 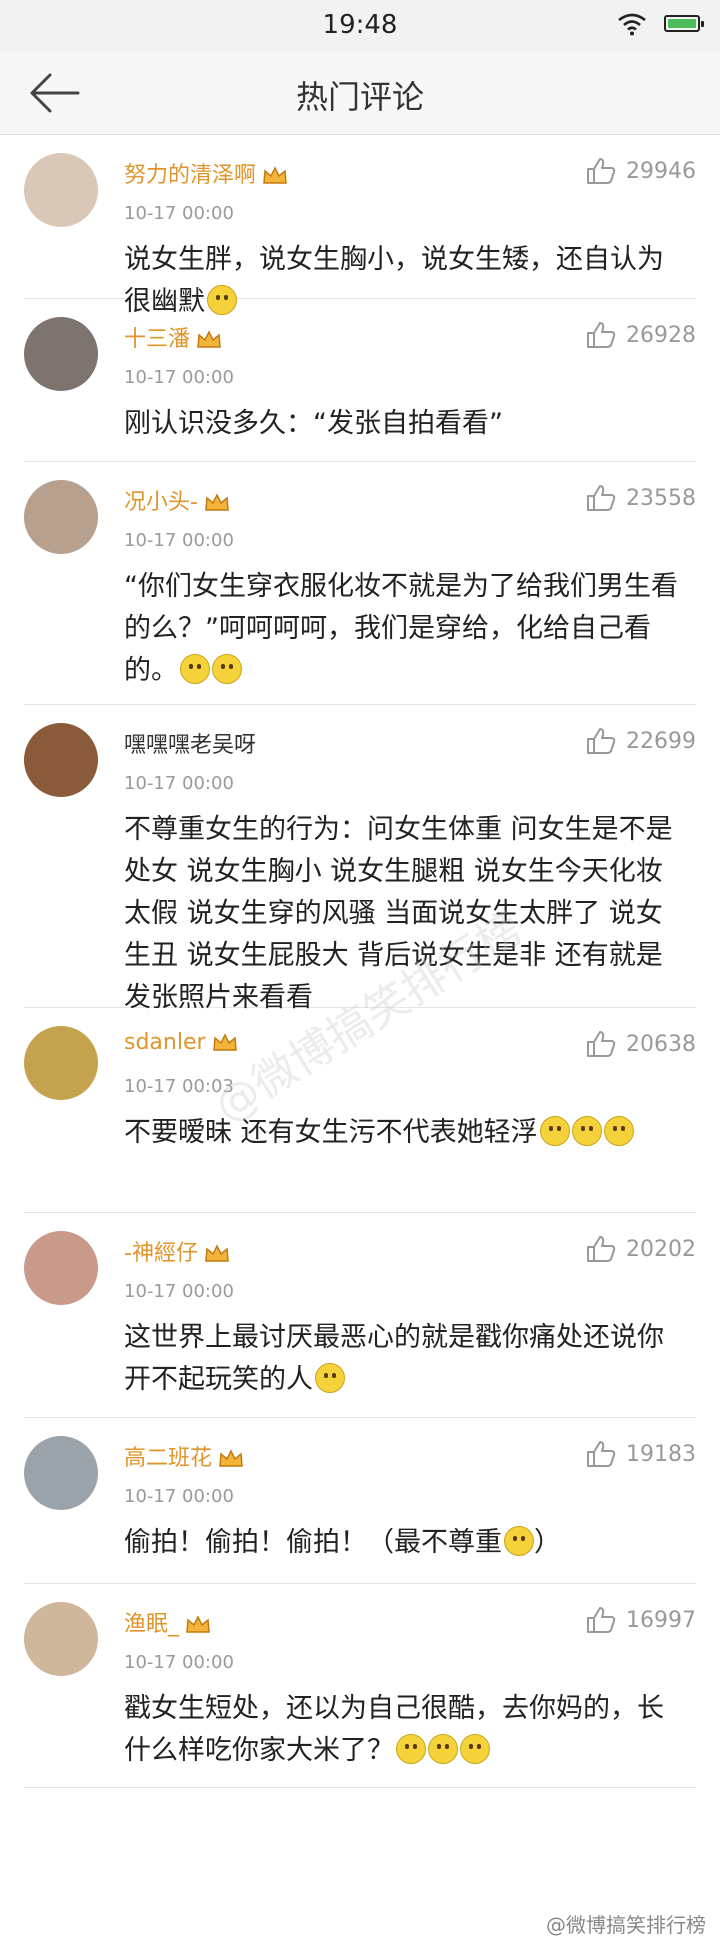 What do you see at coordinates (404, 1133) in the screenshot?
I see `comment-text: 不要暧昧 还有女生污不代表她轻浮` at bounding box center [404, 1133].